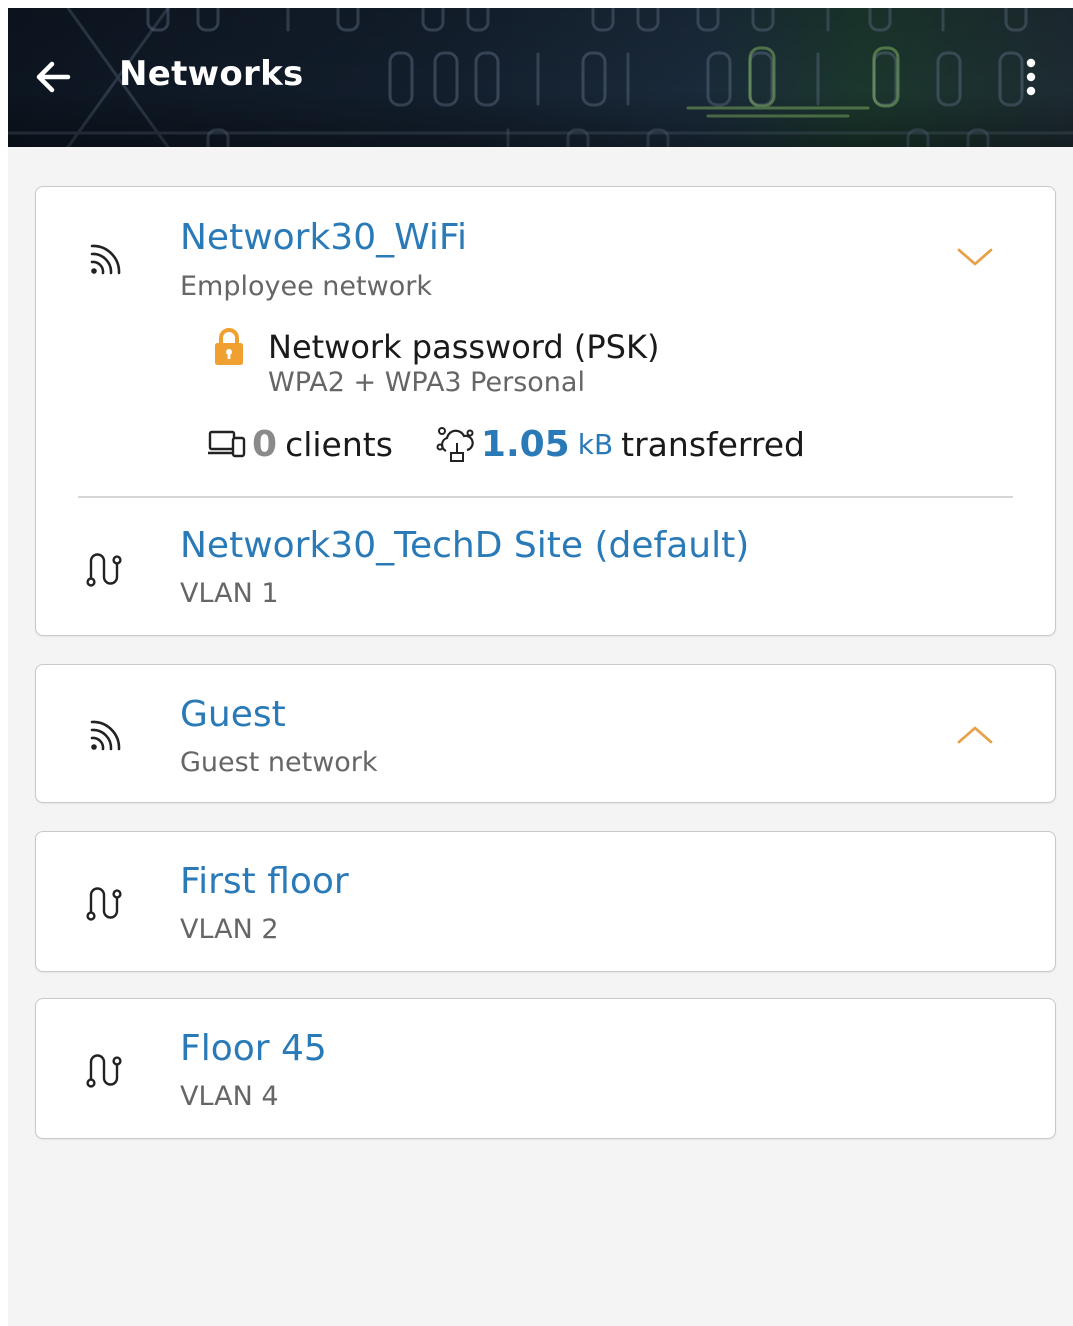 Image resolution: width=1073 pixels, height=1326 pixels. What do you see at coordinates (464, 347) in the screenshot?
I see `security-title: Network password (PSK)` at bounding box center [464, 347].